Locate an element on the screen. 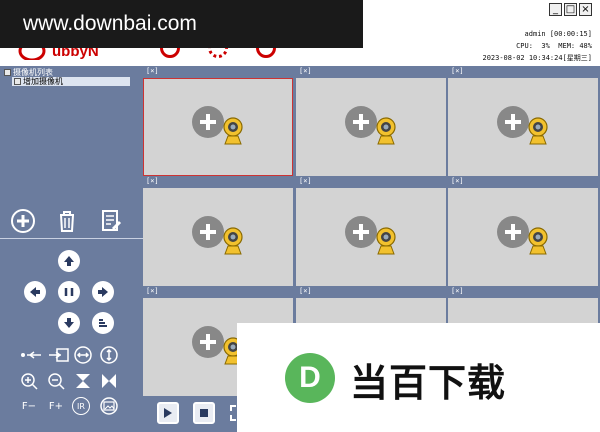 This screenshot has width=600, height=432. patrol-up-down-button is located at coordinates (109, 355).